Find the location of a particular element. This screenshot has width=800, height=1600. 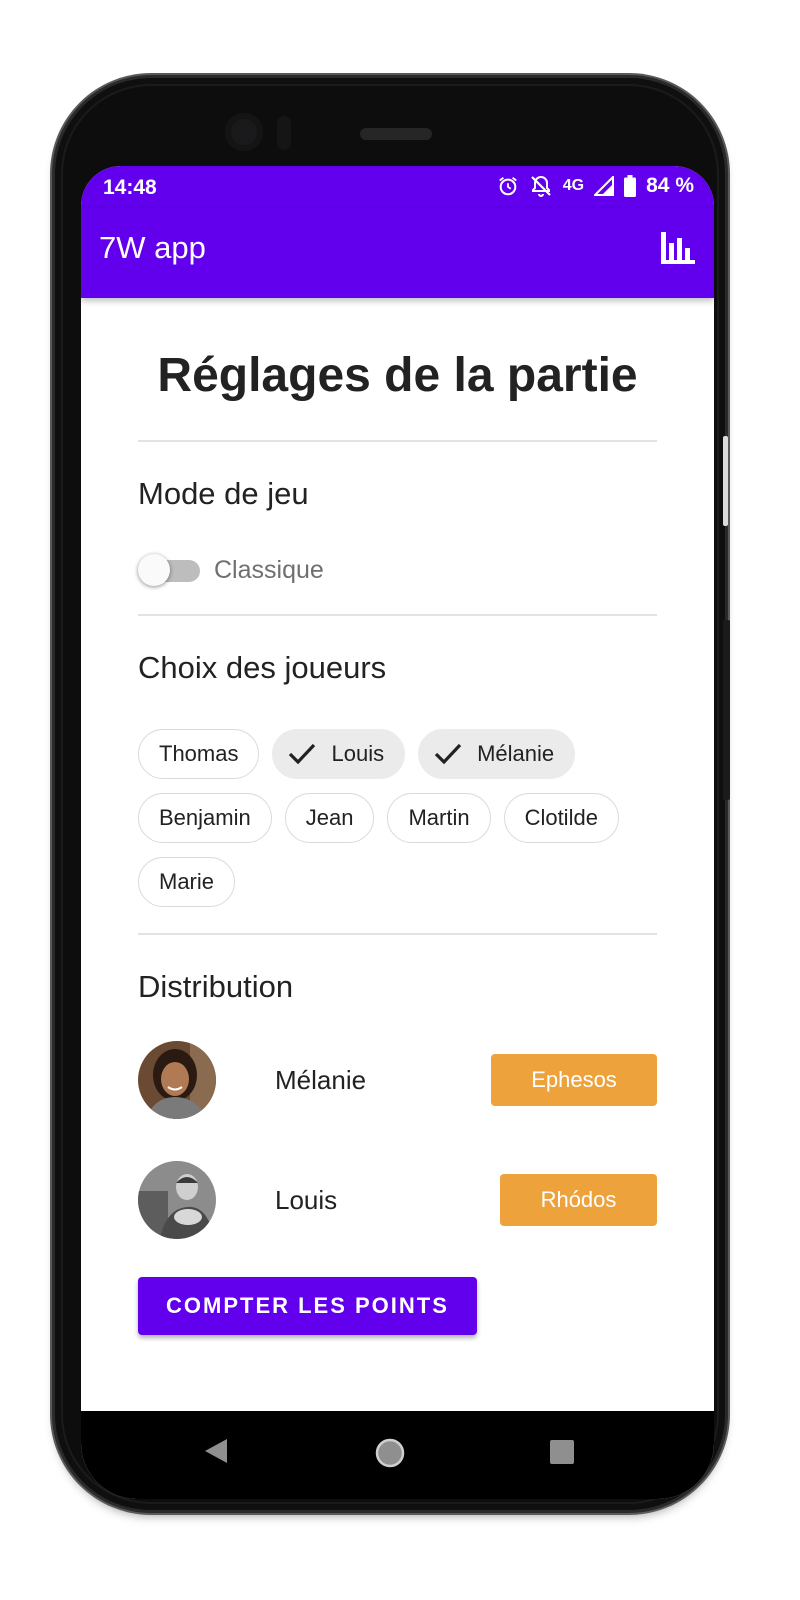

chip-label: Jean is located at coordinates (329, 817).